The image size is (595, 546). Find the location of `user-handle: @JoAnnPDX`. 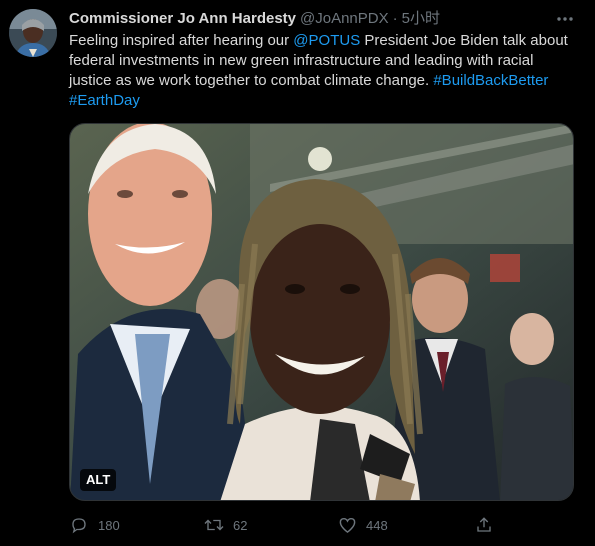

user-handle: @JoAnnPDX is located at coordinates (344, 19).